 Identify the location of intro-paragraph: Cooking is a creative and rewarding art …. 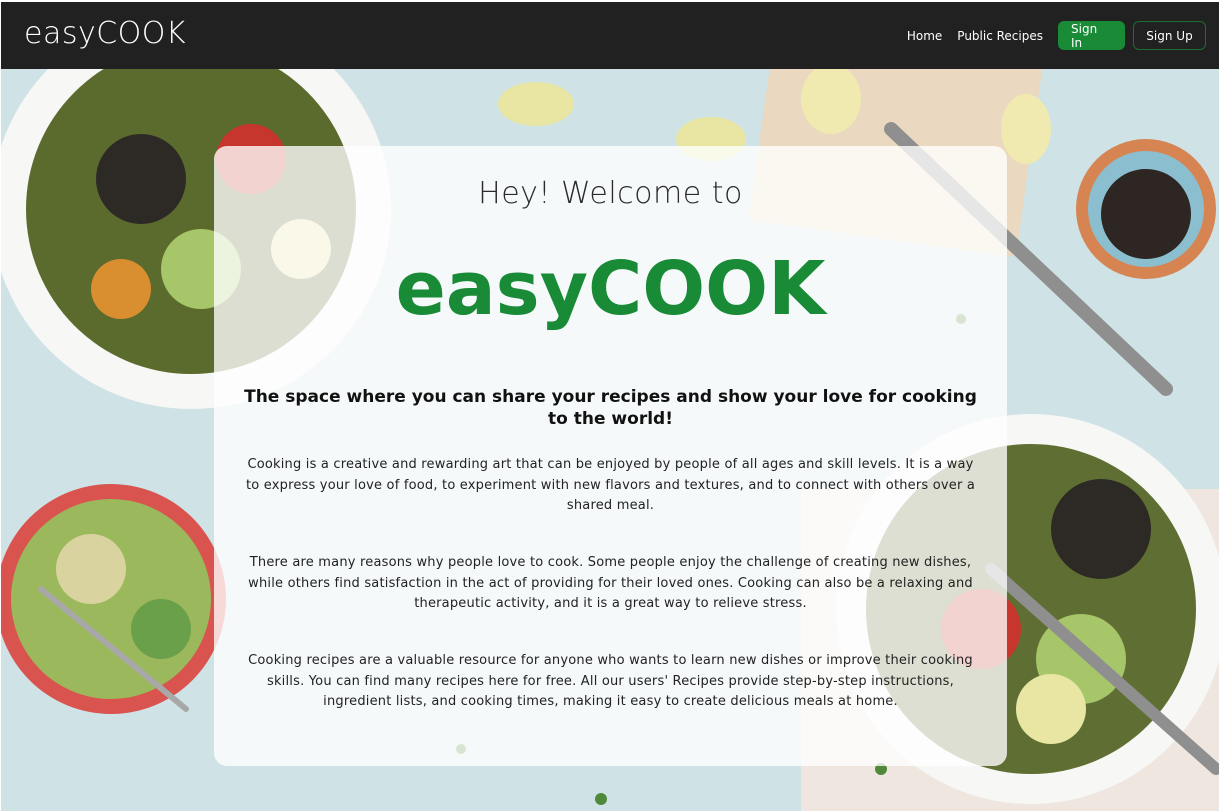
(610, 485).